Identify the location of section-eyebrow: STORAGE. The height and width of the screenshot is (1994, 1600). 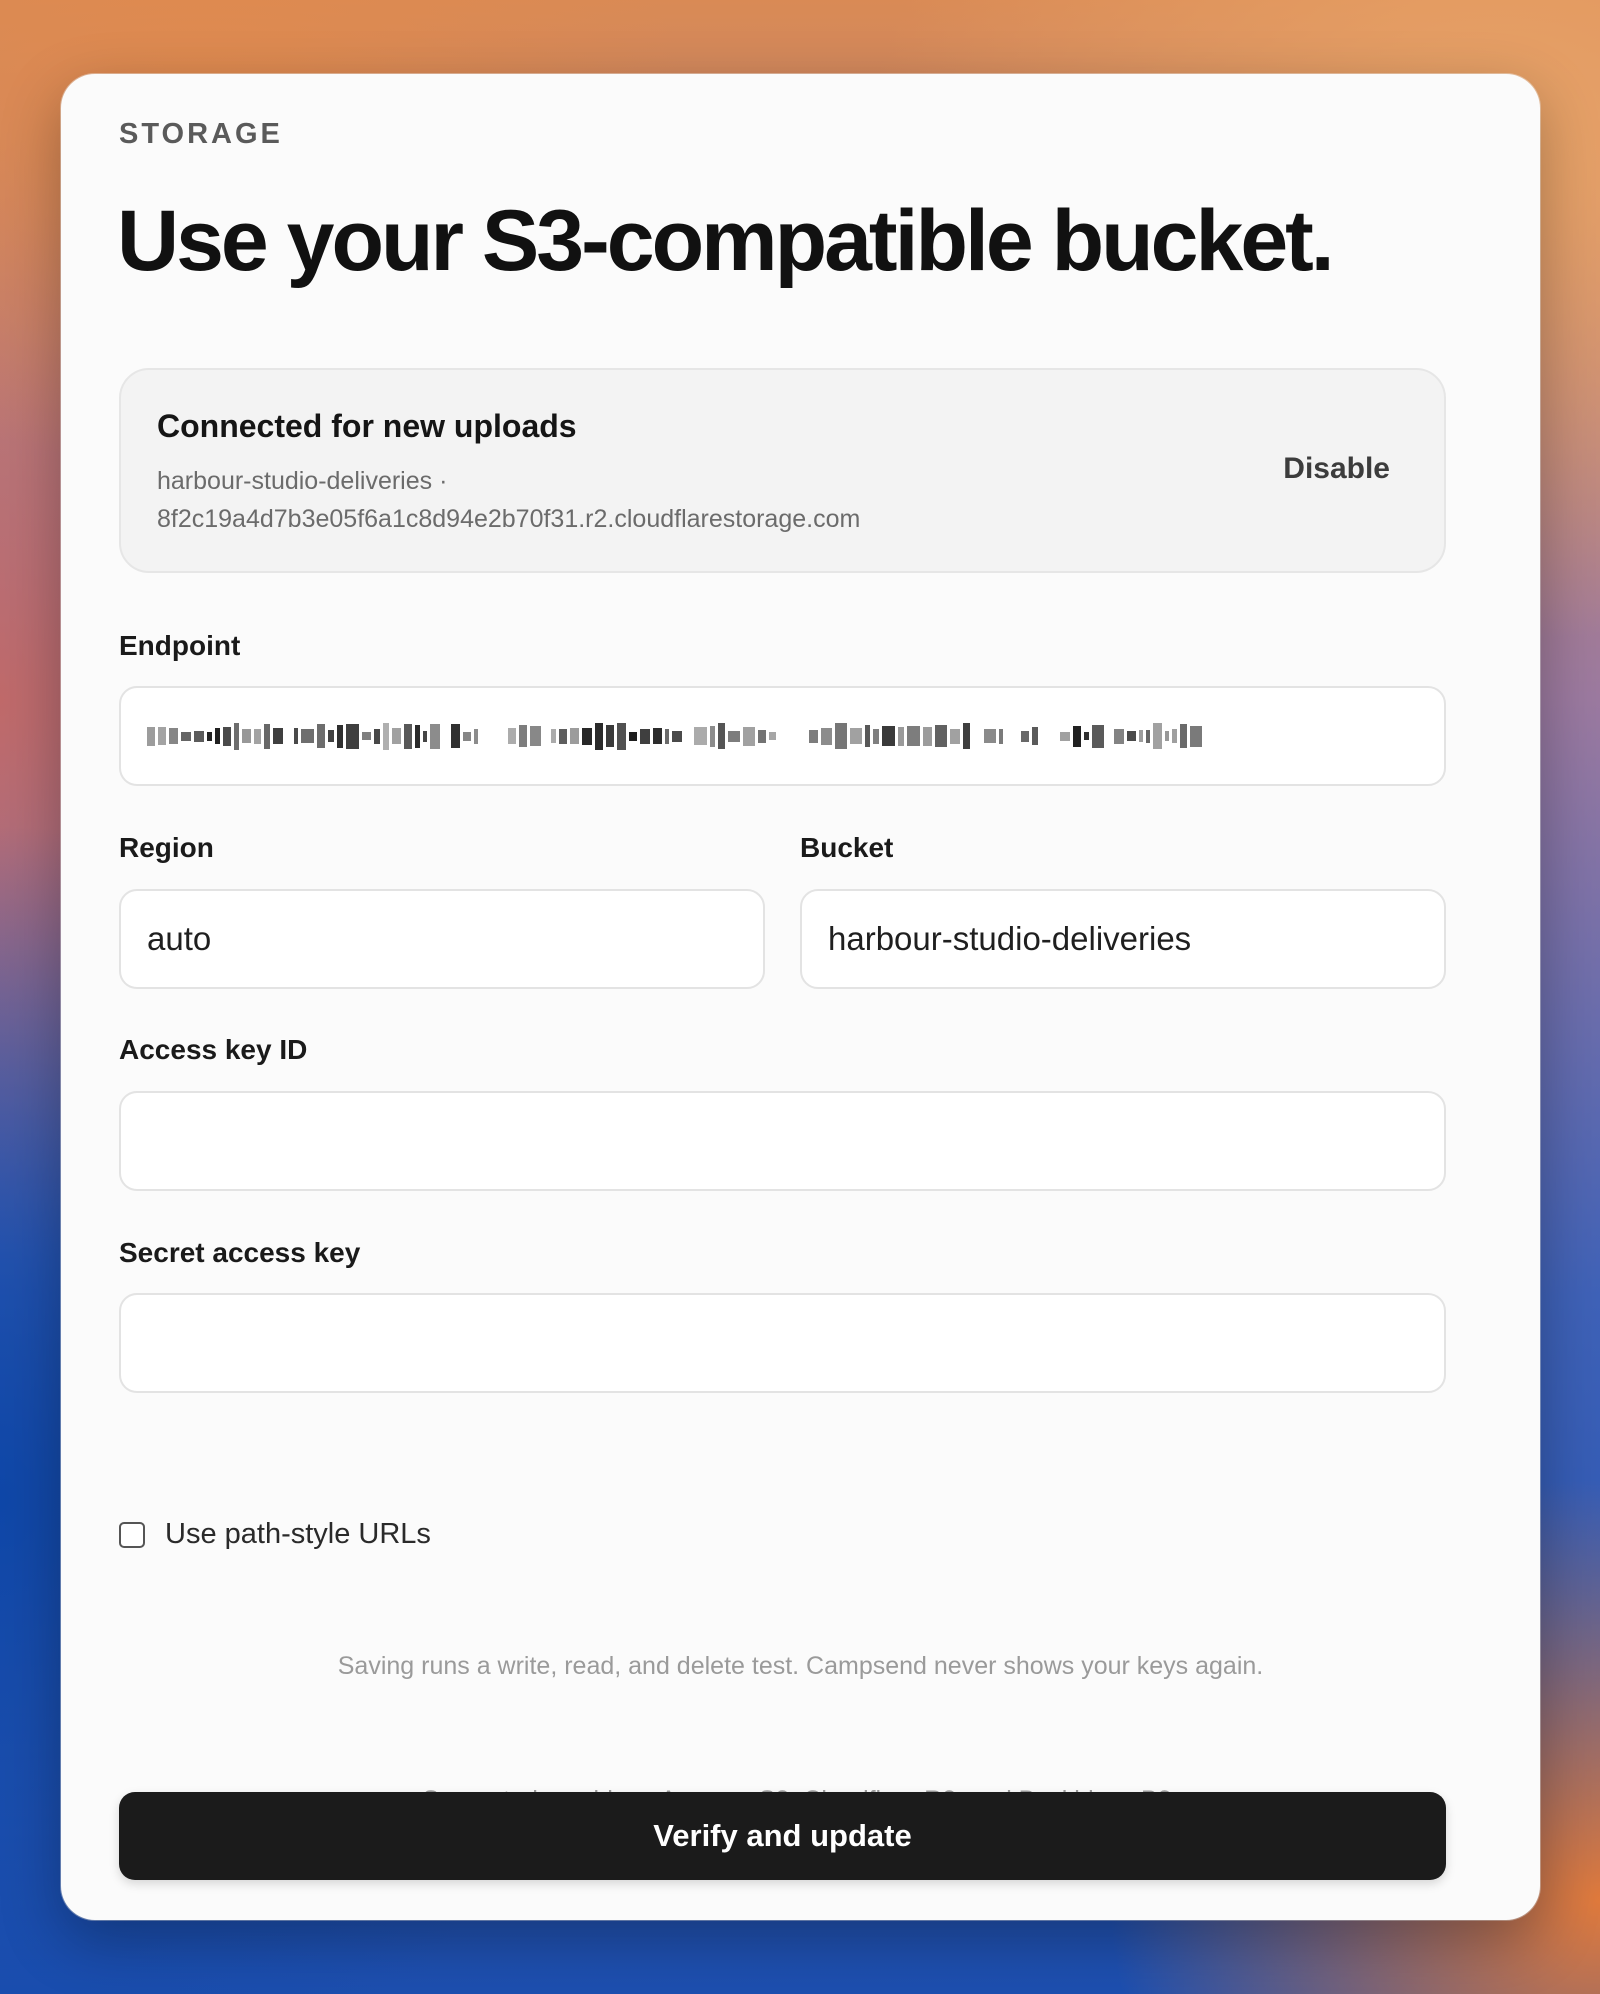
(201, 134).